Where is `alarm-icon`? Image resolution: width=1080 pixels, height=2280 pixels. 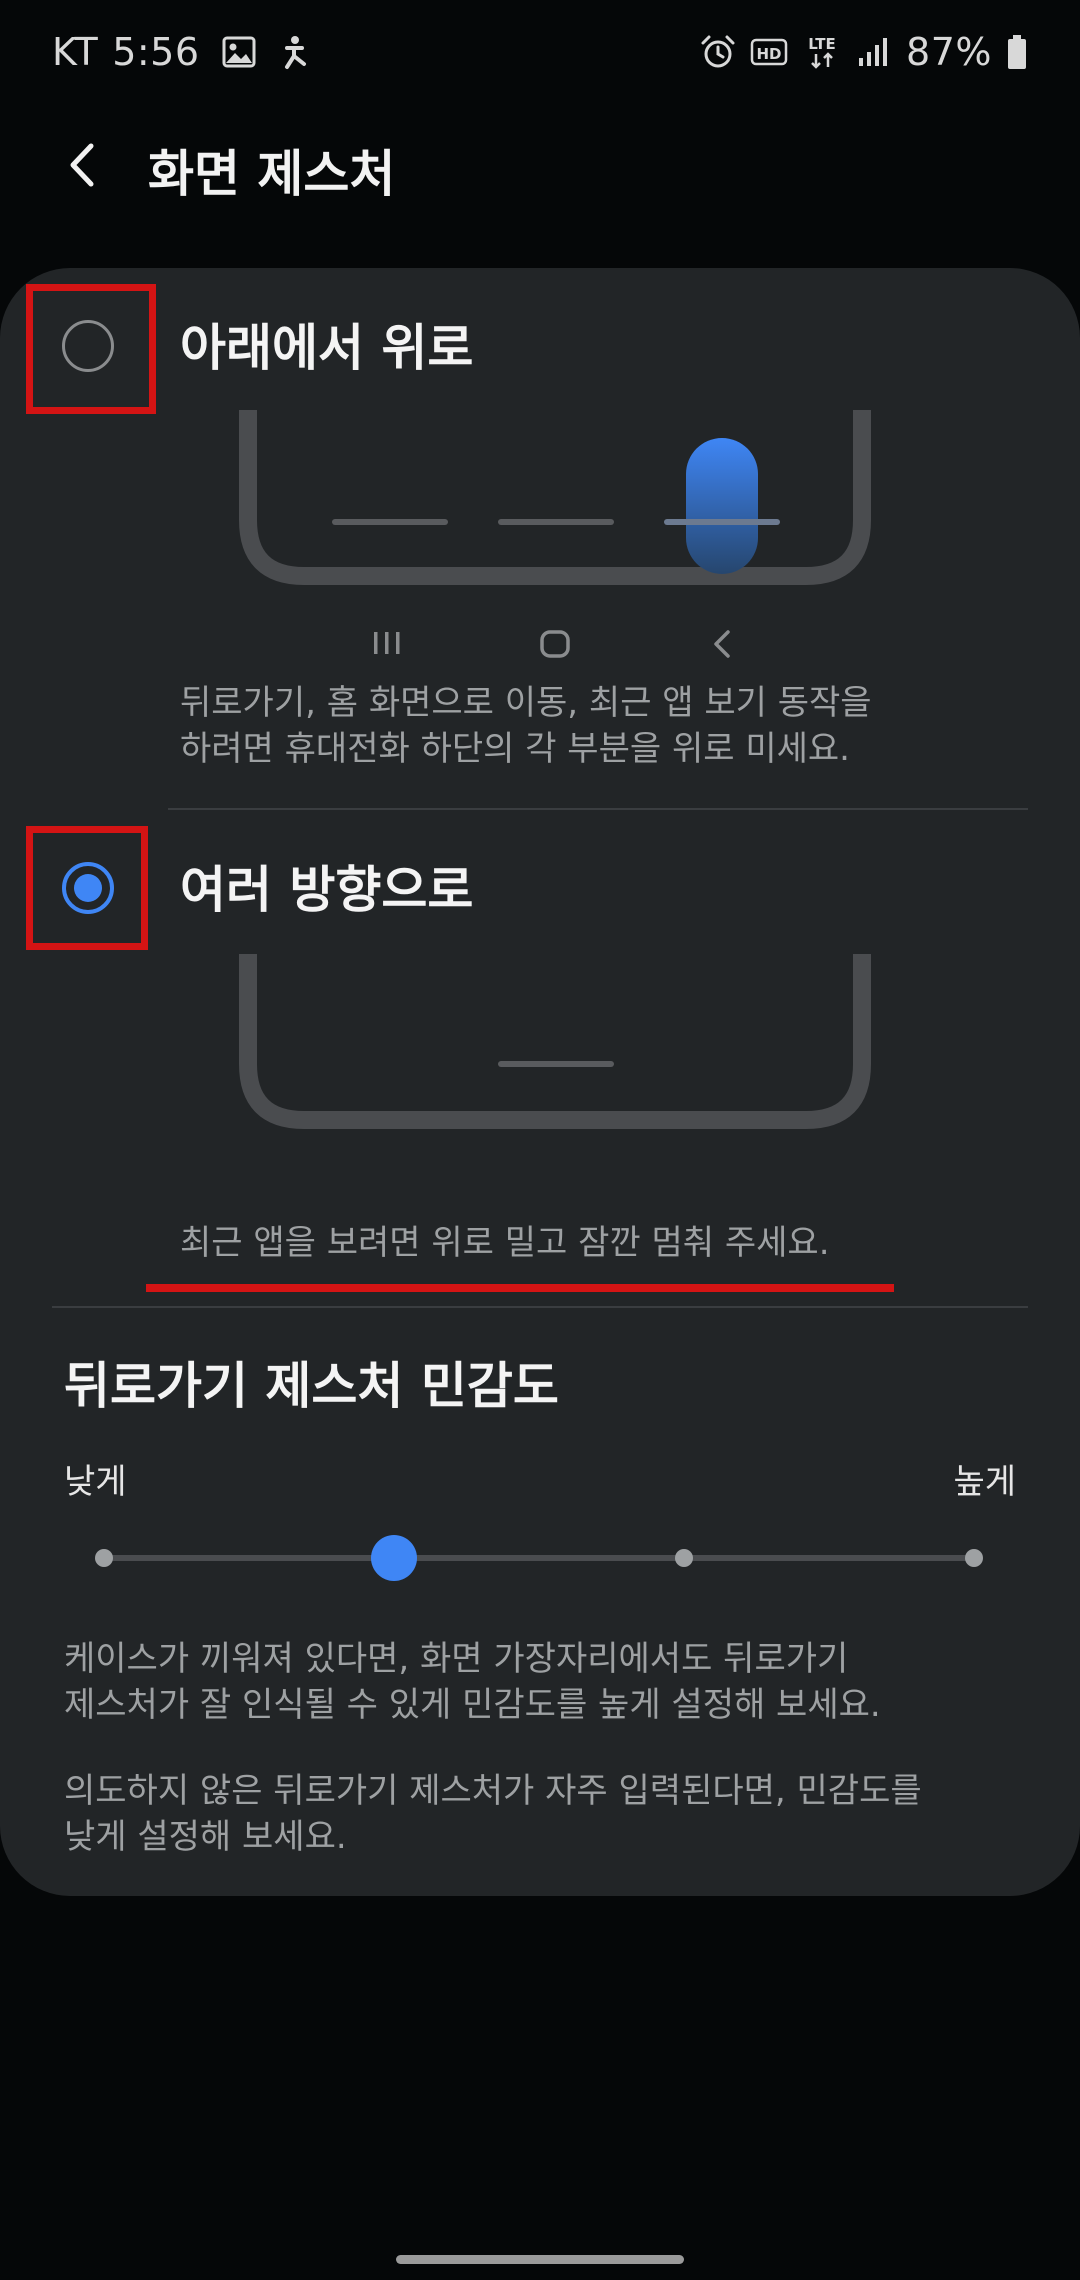
alarm-icon is located at coordinates (718, 52).